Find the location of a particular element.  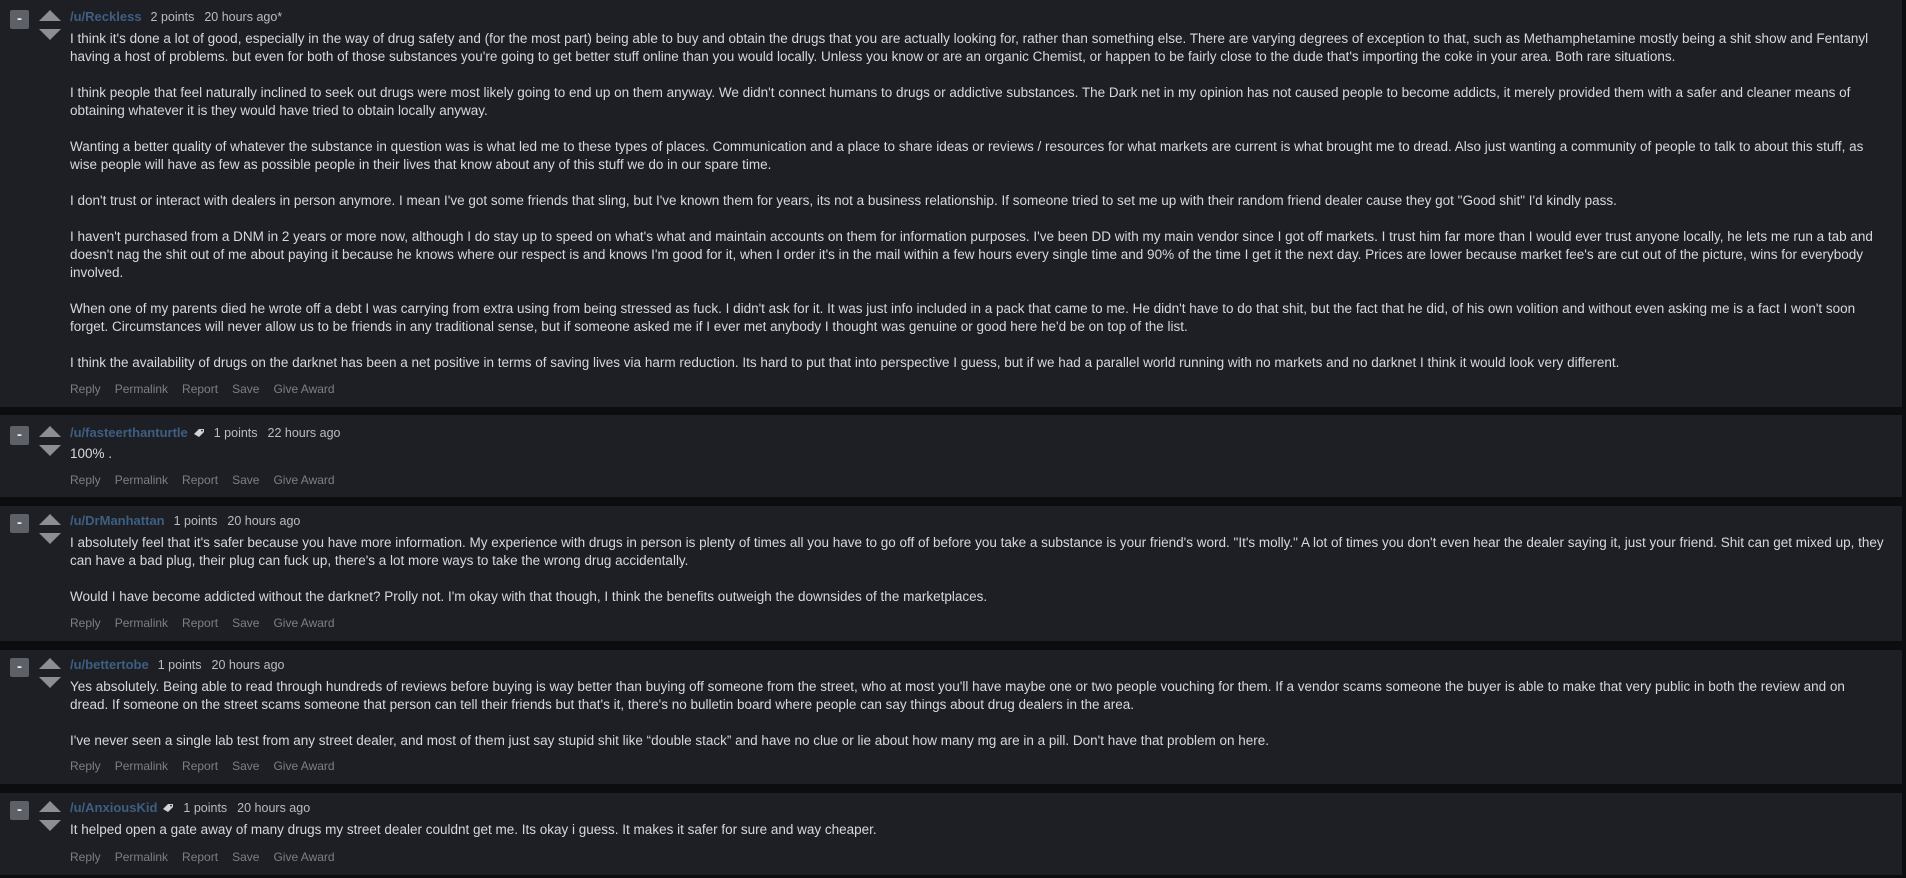

comment-meta: /u/AnxiousKid 1 points 20 hours ago is located at coordinates (190, 807).